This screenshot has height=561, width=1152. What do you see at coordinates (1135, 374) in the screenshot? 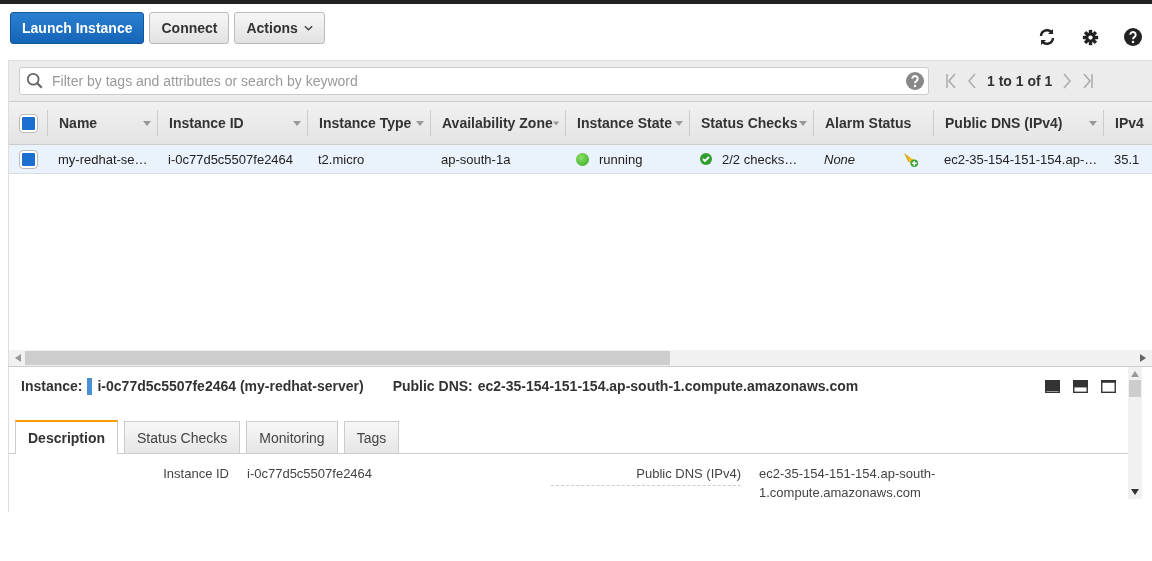
I see `scroll-up-icon` at bounding box center [1135, 374].